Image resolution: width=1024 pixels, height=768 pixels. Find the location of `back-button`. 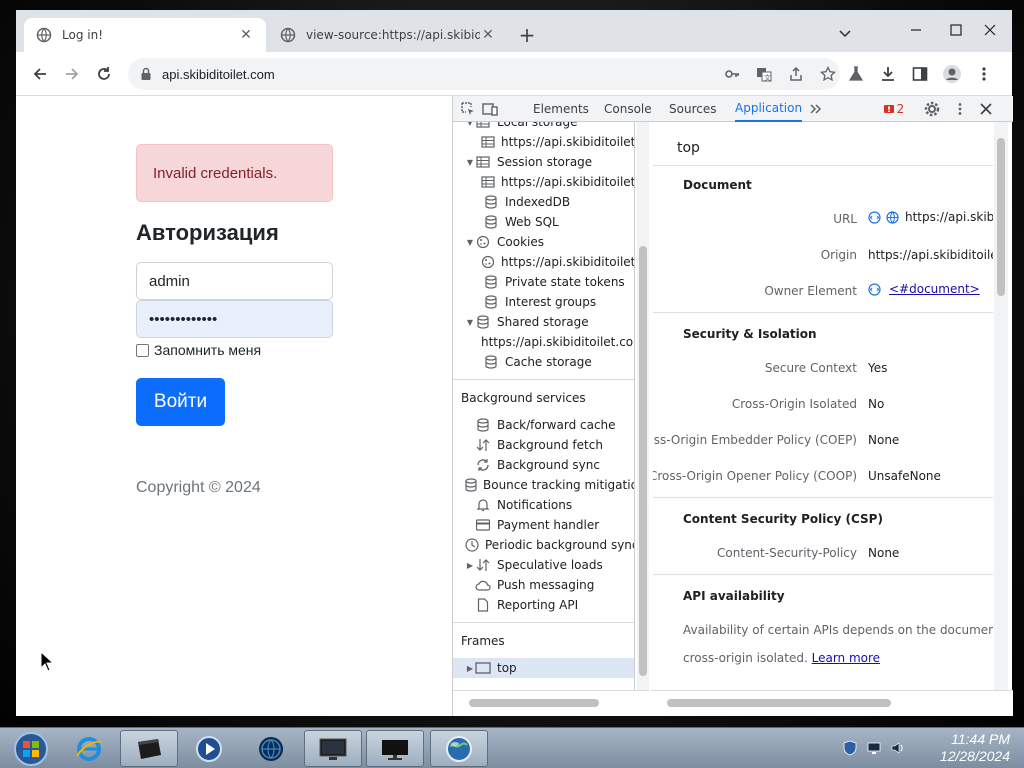

back-button is located at coordinates (40, 74).